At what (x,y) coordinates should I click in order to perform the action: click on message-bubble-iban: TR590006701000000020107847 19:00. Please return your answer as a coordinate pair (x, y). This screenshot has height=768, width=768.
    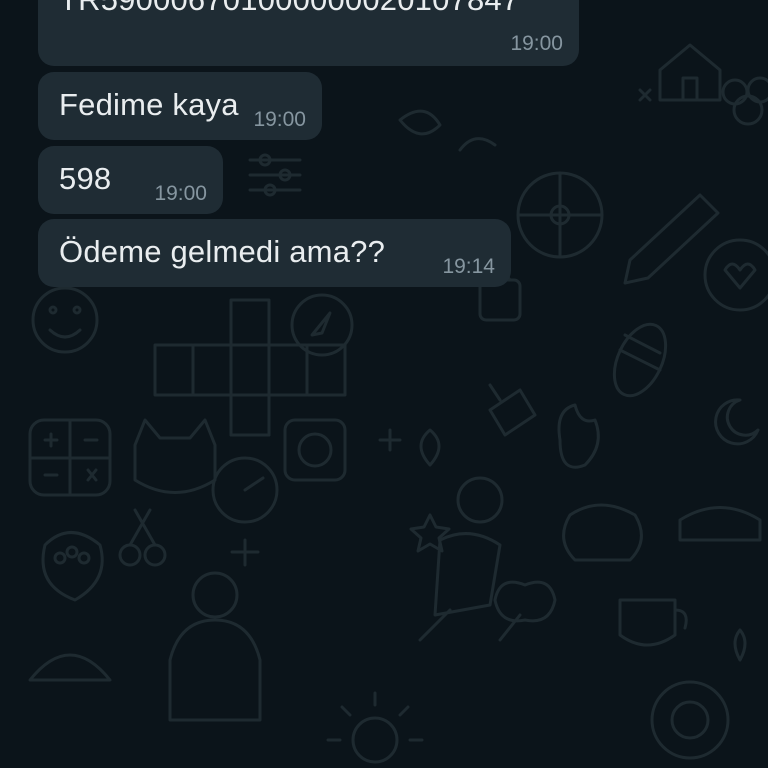
    Looking at the image, I should click on (308, 33).